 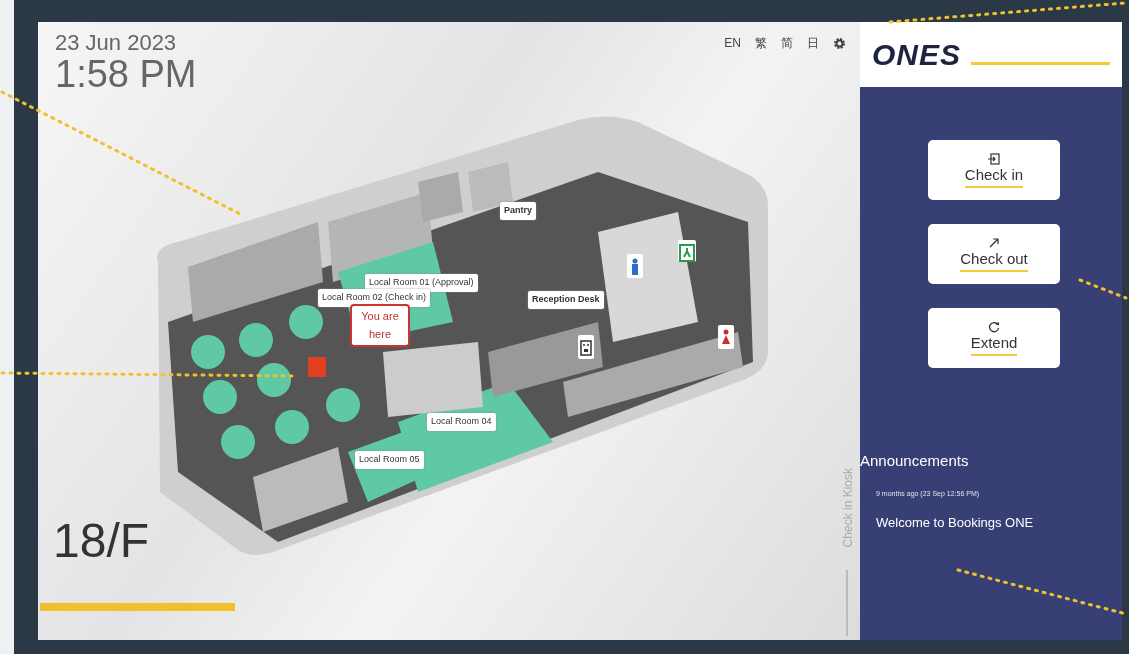 What do you see at coordinates (726, 337) in the screenshot?
I see `female-toilet-icon` at bounding box center [726, 337].